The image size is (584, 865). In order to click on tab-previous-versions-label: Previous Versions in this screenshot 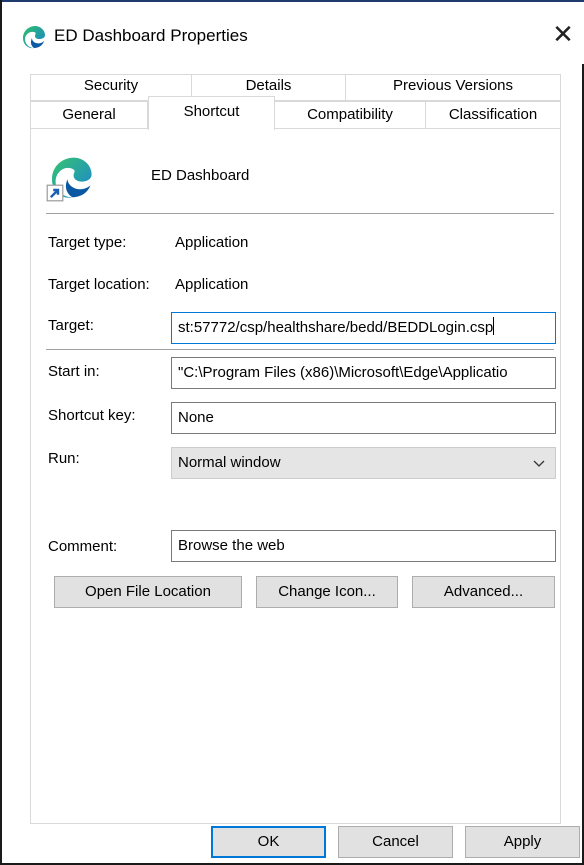, I will do `click(453, 85)`.